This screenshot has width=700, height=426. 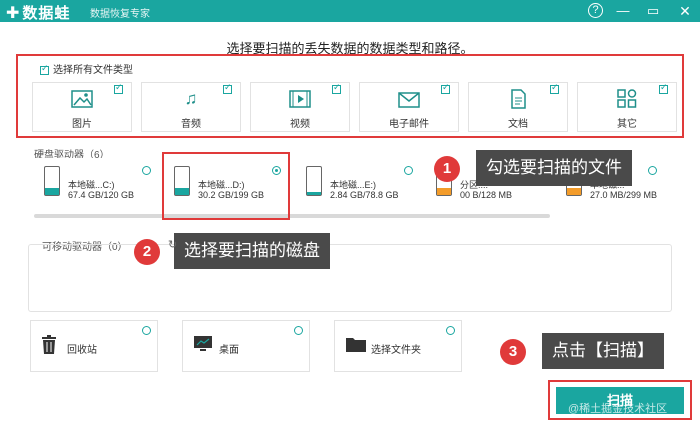 What do you see at coordinates (300, 99) in the screenshot?
I see `video-icon` at bounding box center [300, 99].